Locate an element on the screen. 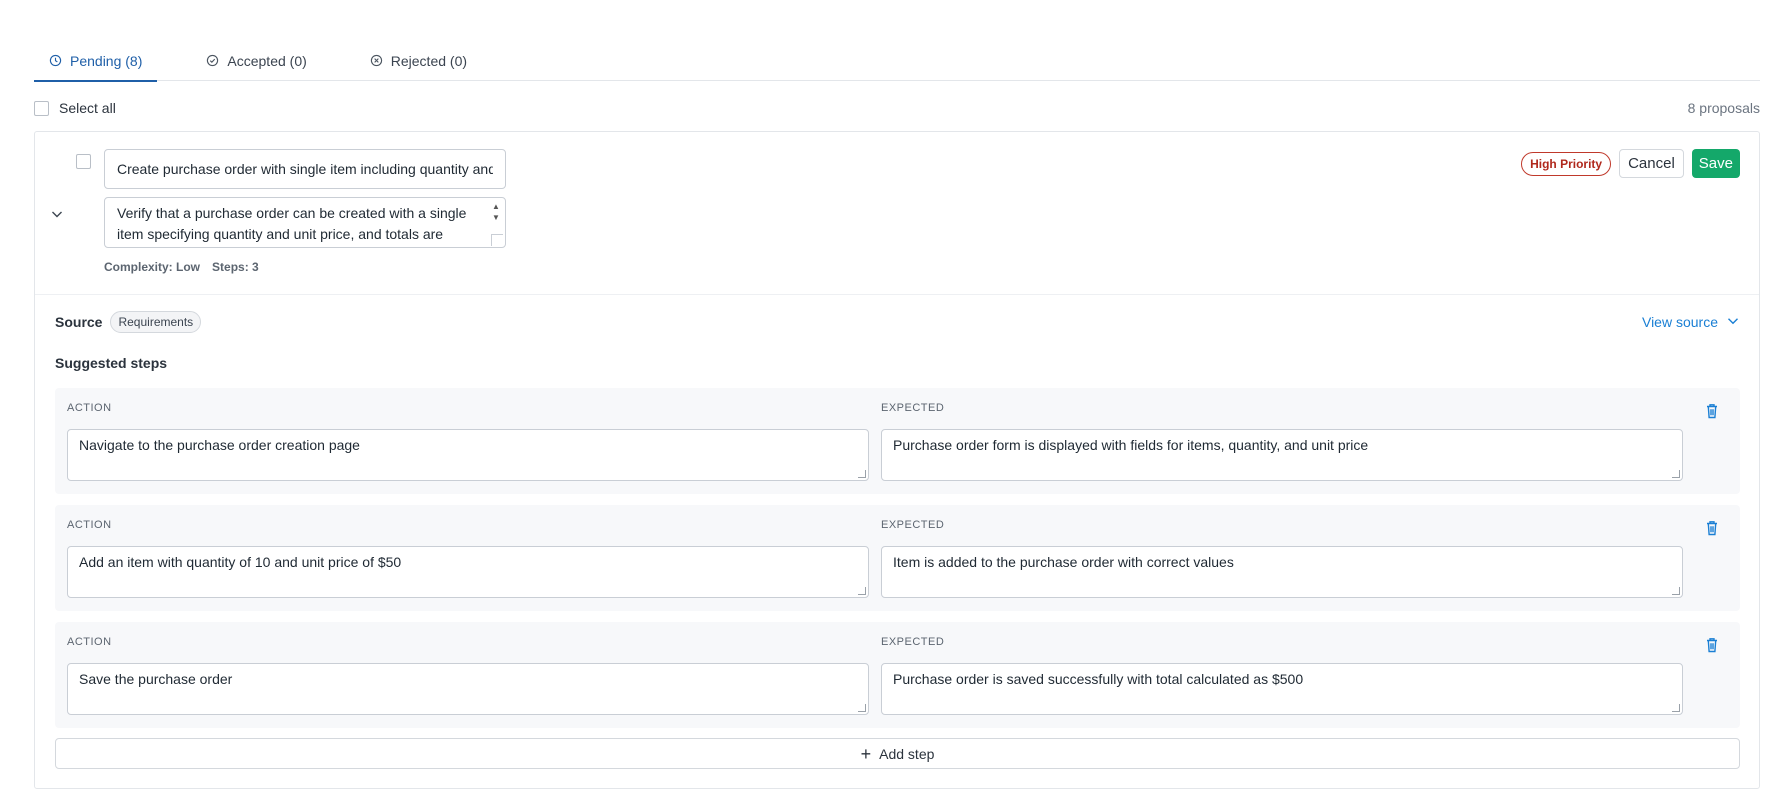 This screenshot has width=1792, height=794. check-circle-icon is located at coordinates (212, 60).